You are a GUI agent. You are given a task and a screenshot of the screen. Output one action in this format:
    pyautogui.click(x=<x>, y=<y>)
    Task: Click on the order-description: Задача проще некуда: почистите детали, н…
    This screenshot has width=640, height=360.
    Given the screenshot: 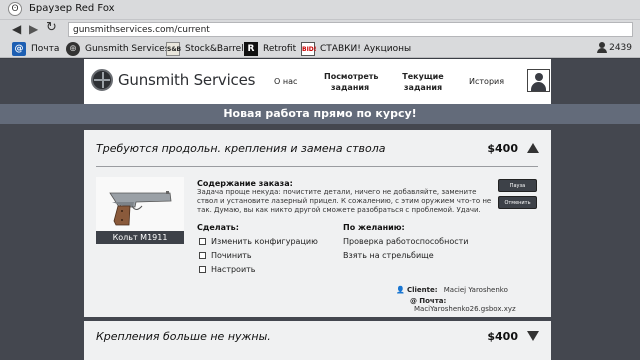 What is the action you would take?
    pyautogui.click(x=344, y=201)
    